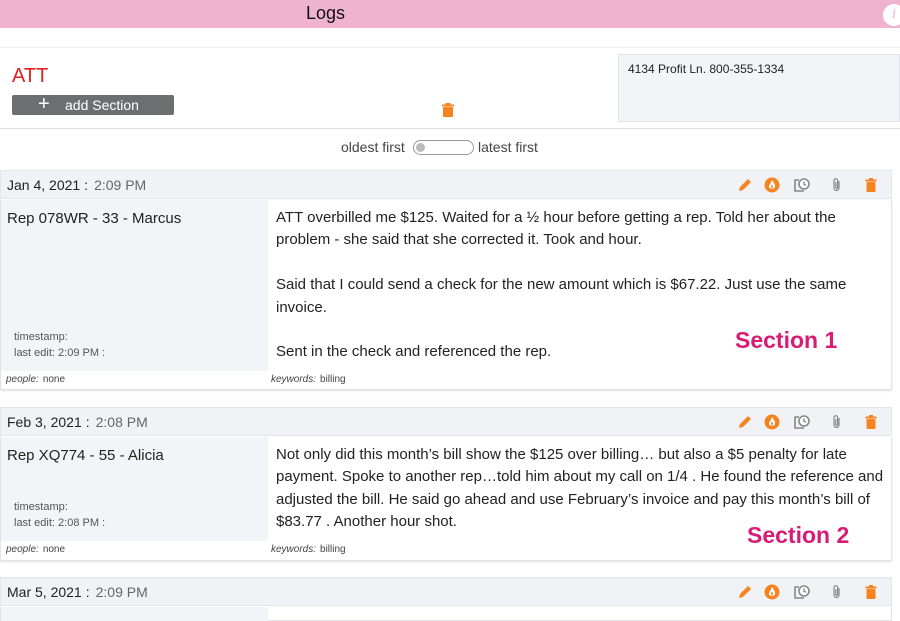 Image resolution: width=900 pixels, height=621 pixels. What do you see at coordinates (77, 185) in the screenshot?
I see `section-date: Jan 4, 2021:2:09 PM` at bounding box center [77, 185].